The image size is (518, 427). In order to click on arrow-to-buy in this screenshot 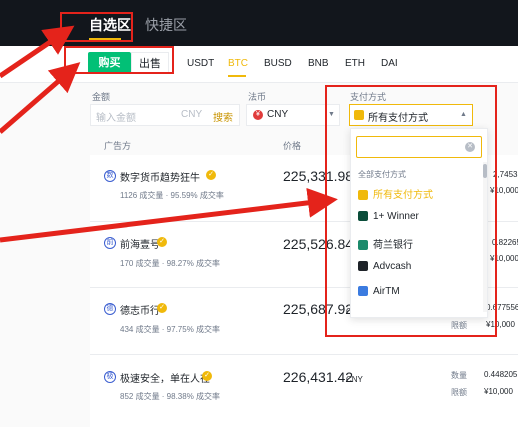, I will do `click(40, 98)`.